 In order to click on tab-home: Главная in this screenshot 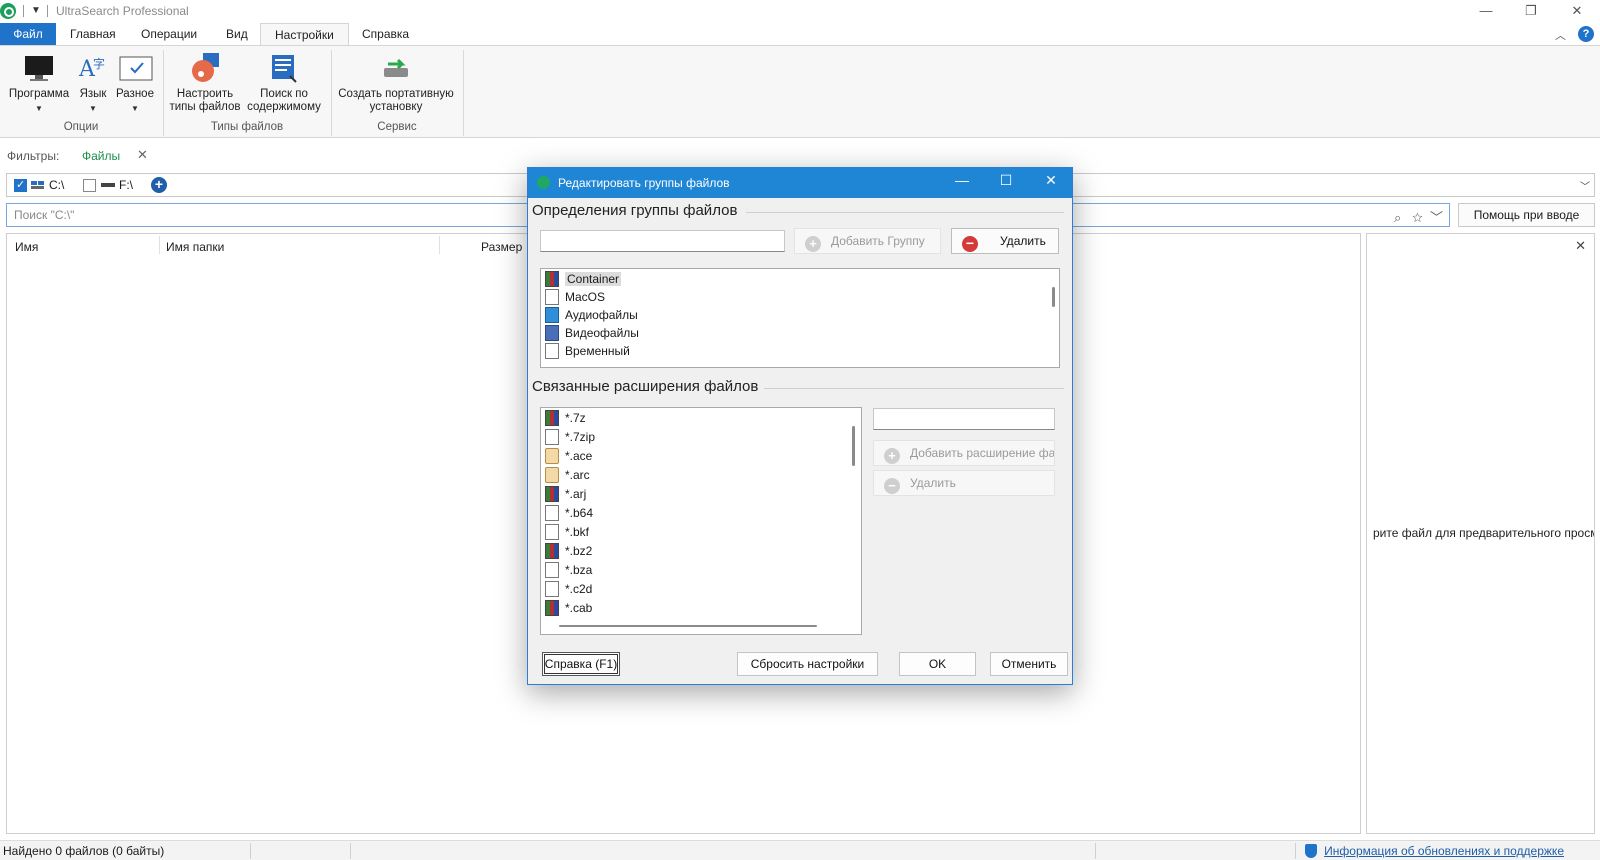, I will do `click(93, 34)`.